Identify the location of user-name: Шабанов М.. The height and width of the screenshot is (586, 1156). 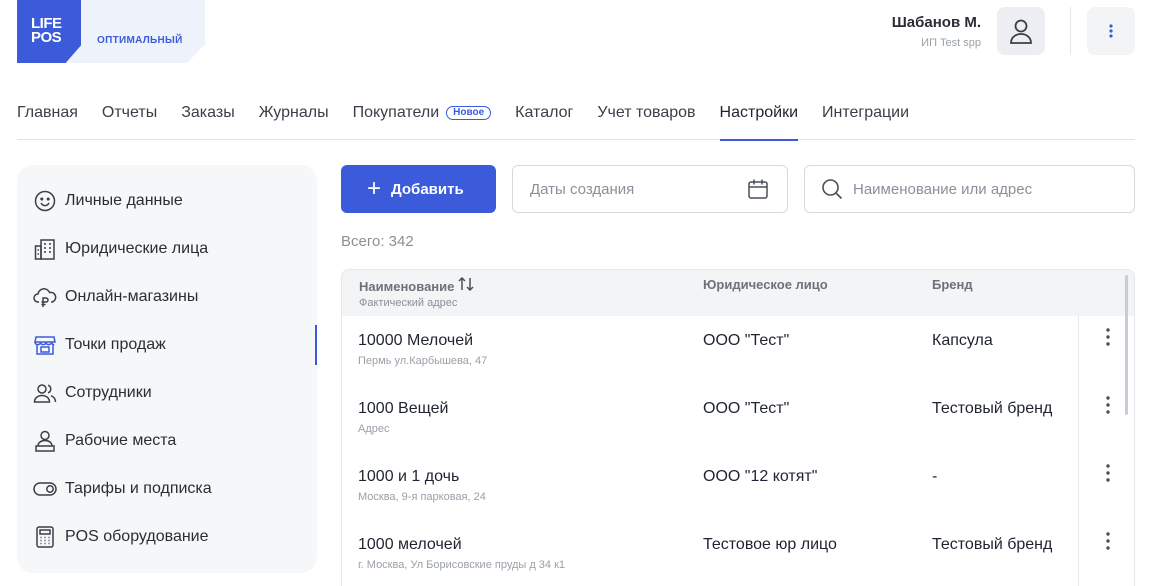
(936, 22).